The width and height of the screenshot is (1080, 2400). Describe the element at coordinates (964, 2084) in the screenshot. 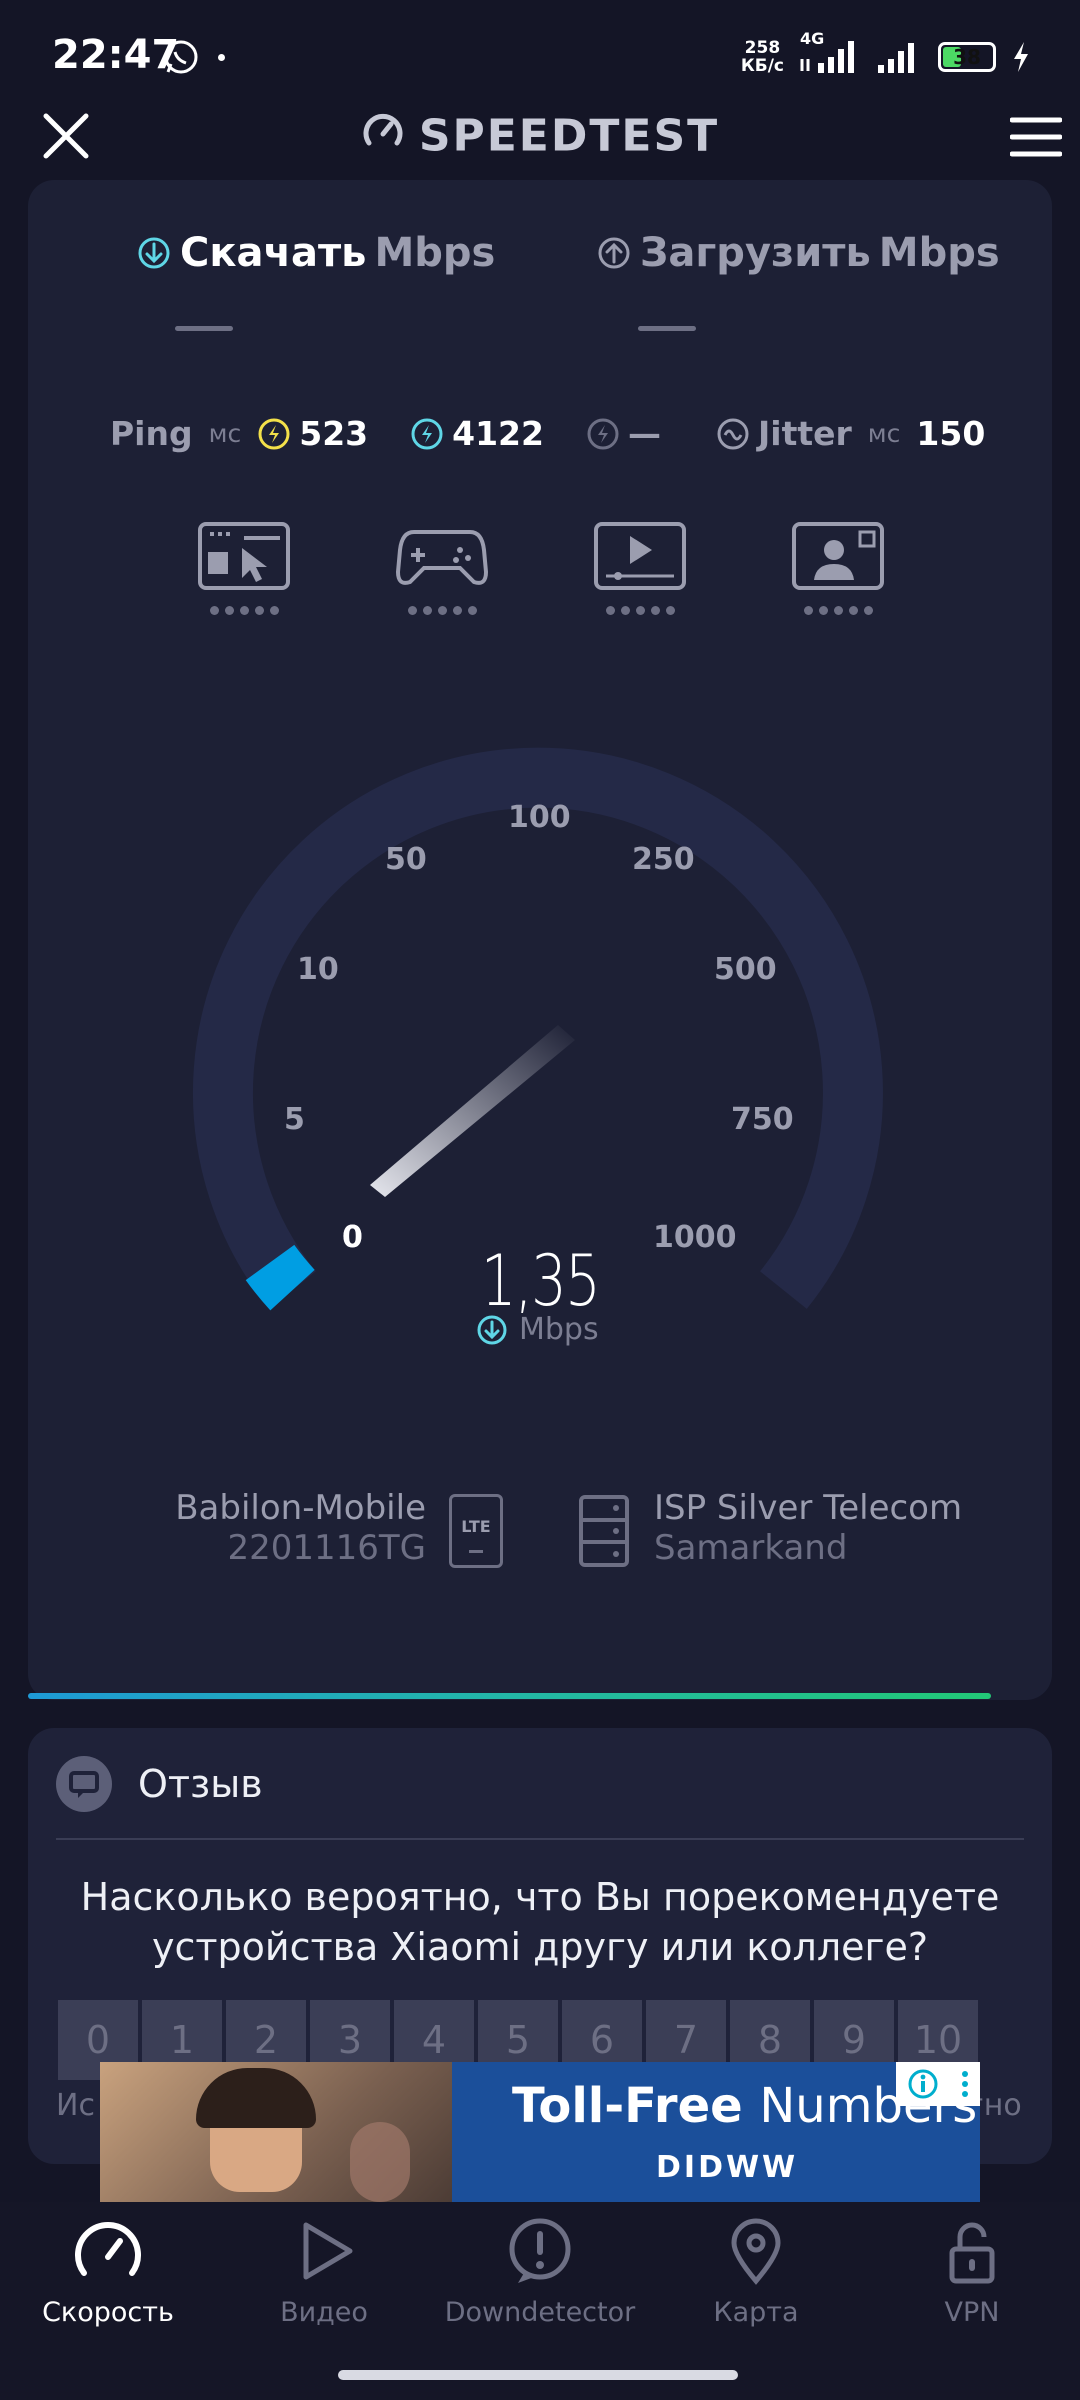

I see `more-options-icon` at that location.